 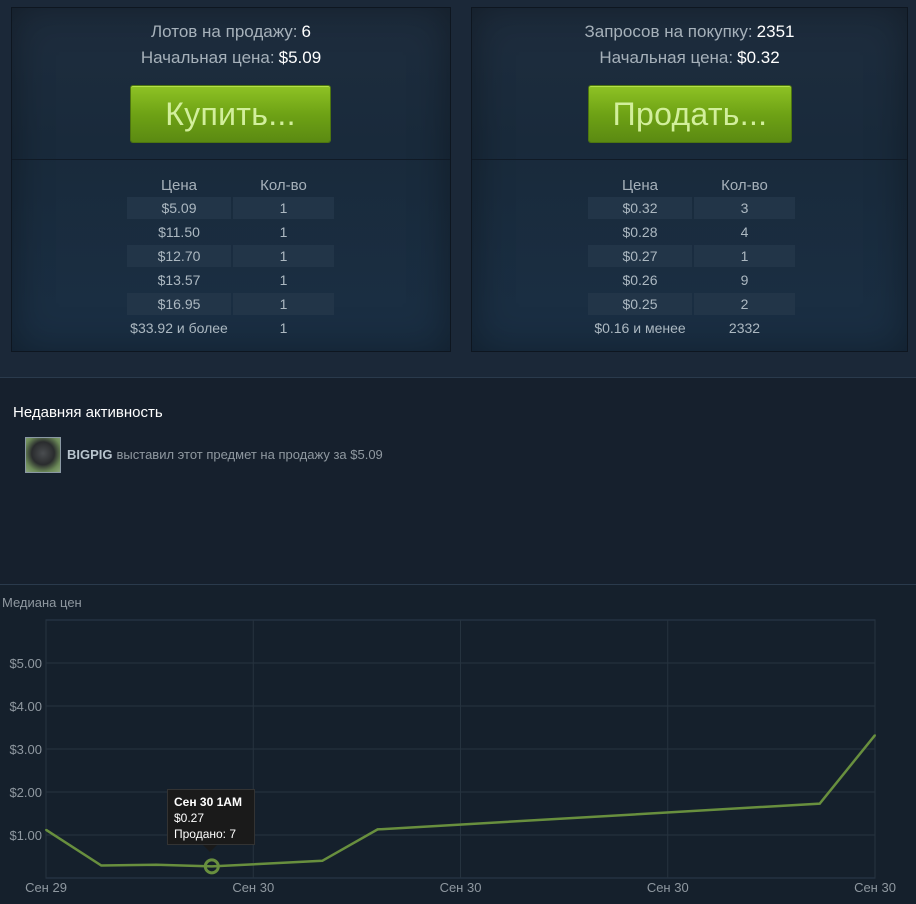 I want to click on x-tick-label: Сен 29, so click(x=46, y=887).